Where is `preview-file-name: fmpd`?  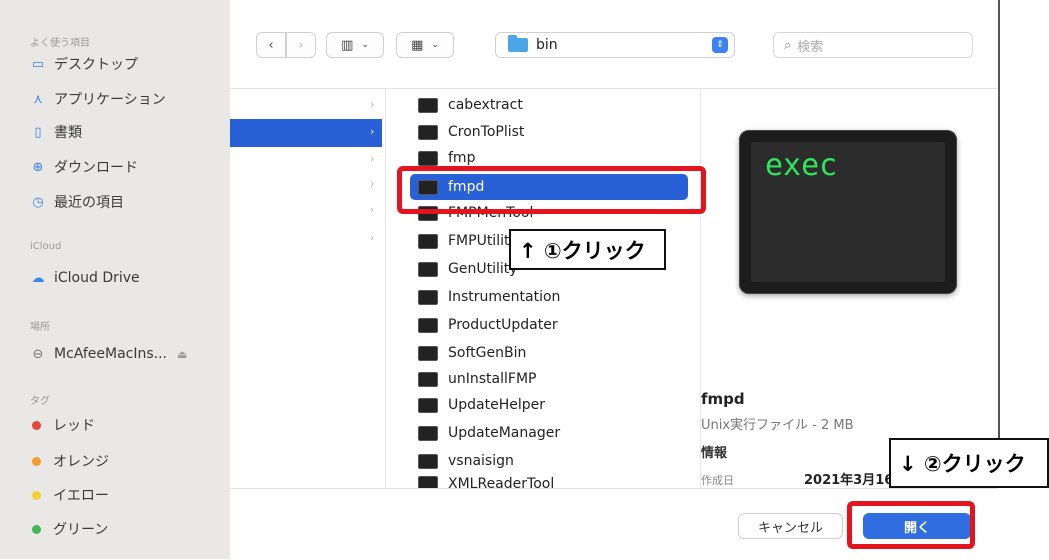
preview-file-name: fmpd is located at coordinates (723, 399).